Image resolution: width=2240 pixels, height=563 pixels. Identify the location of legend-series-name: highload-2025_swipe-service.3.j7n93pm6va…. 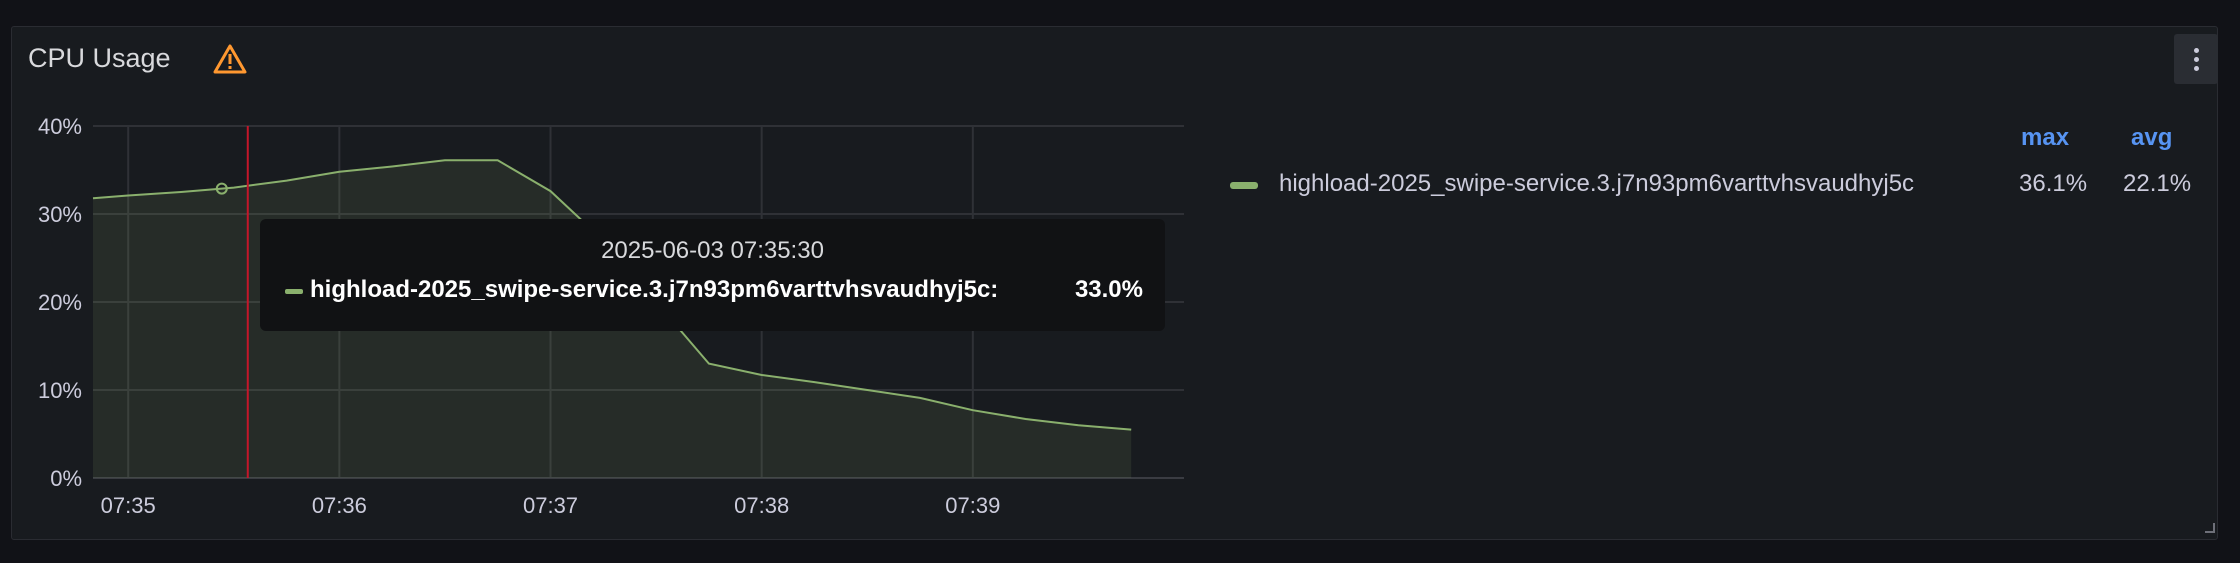
(1596, 184).